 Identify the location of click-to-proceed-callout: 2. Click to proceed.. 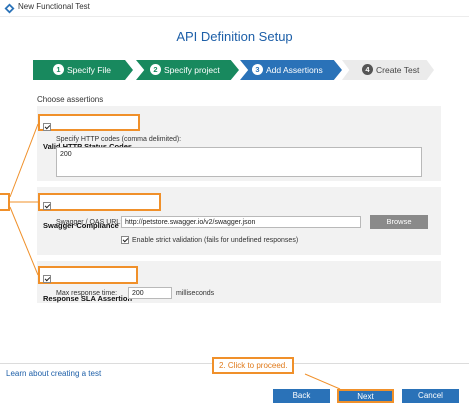
(253, 365).